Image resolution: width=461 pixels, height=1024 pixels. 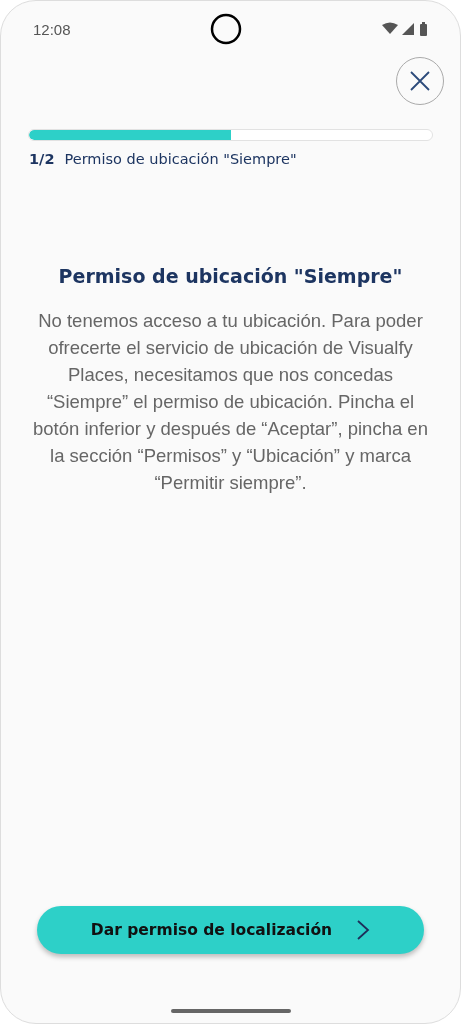 I want to click on step-title: Permiso de ubicación "Siempre", so click(x=180, y=159).